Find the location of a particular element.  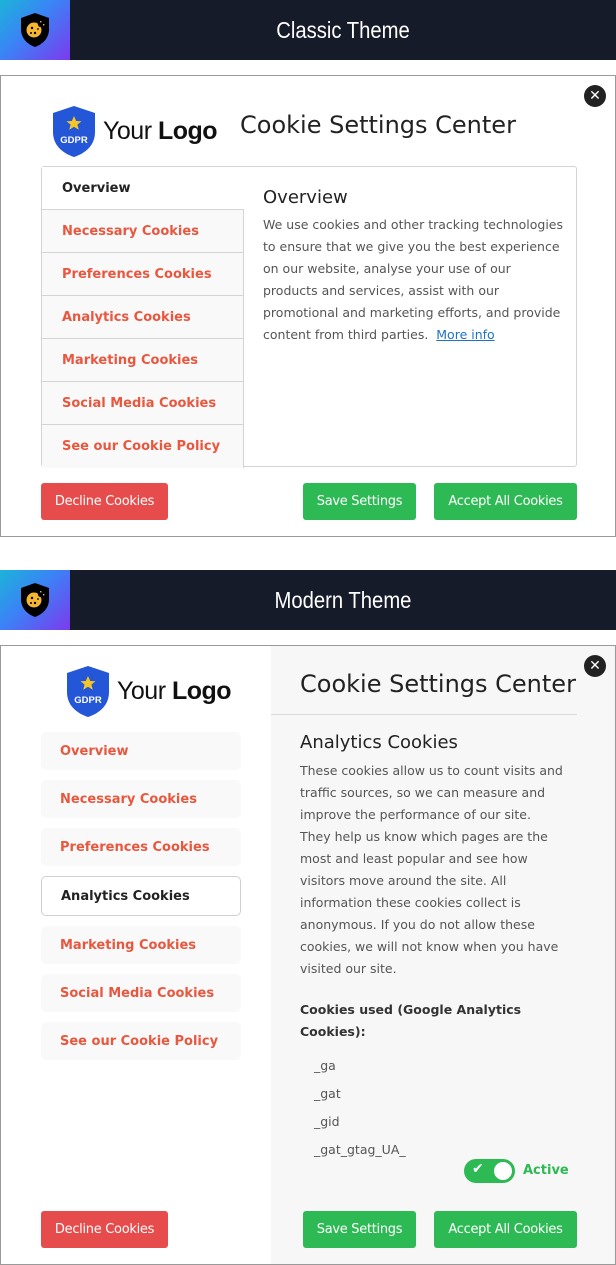

modern-theme-banner: Modern Theme is located at coordinates (308, 600).